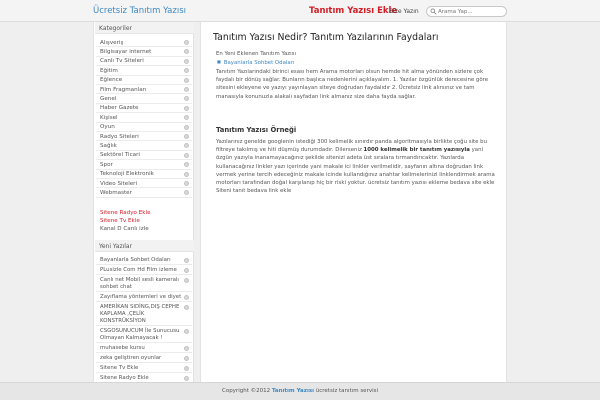 The height and width of the screenshot is (400, 600). What do you see at coordinates (123, 89) in the screenshot?
I see `category-label: Film Fragmanları` at bounding box center [123, 89].